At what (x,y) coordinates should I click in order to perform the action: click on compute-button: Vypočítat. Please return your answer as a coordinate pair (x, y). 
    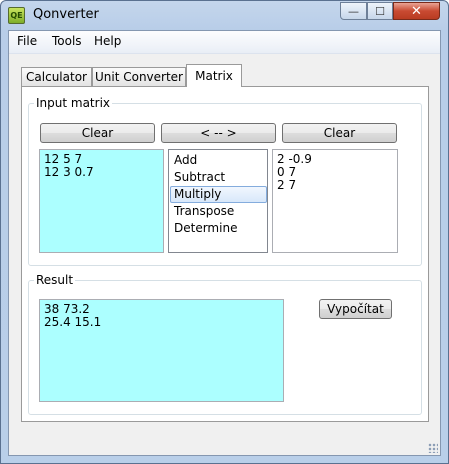
    Looking at the image, I should click on (355, 309).